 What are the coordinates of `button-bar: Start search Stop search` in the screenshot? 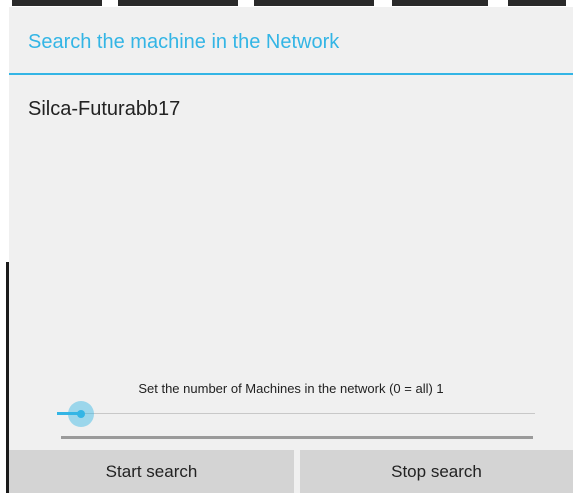 It's located at (291, 471).